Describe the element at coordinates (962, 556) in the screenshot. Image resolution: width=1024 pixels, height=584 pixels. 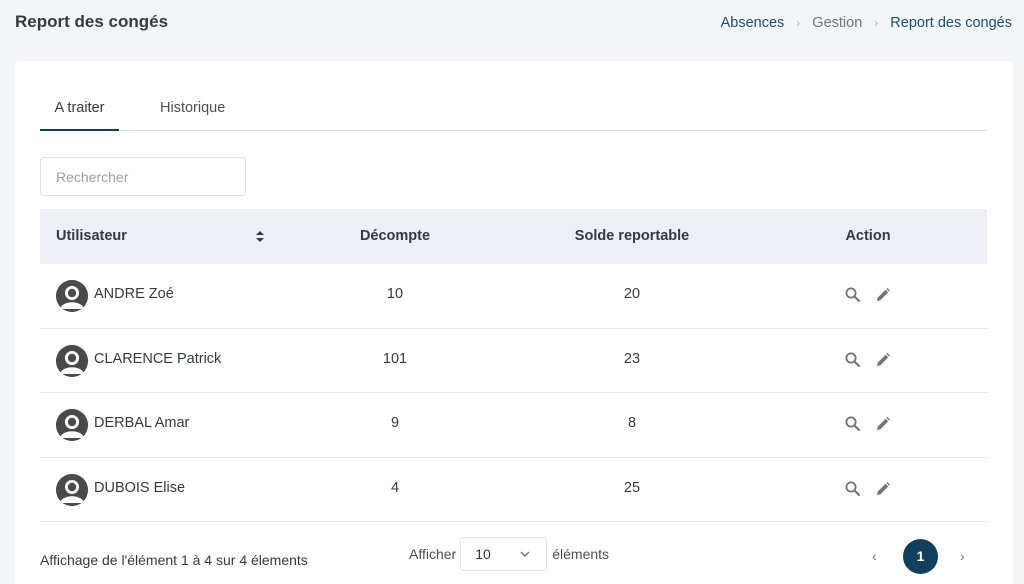
I see `pagination-next: ›` at that location.